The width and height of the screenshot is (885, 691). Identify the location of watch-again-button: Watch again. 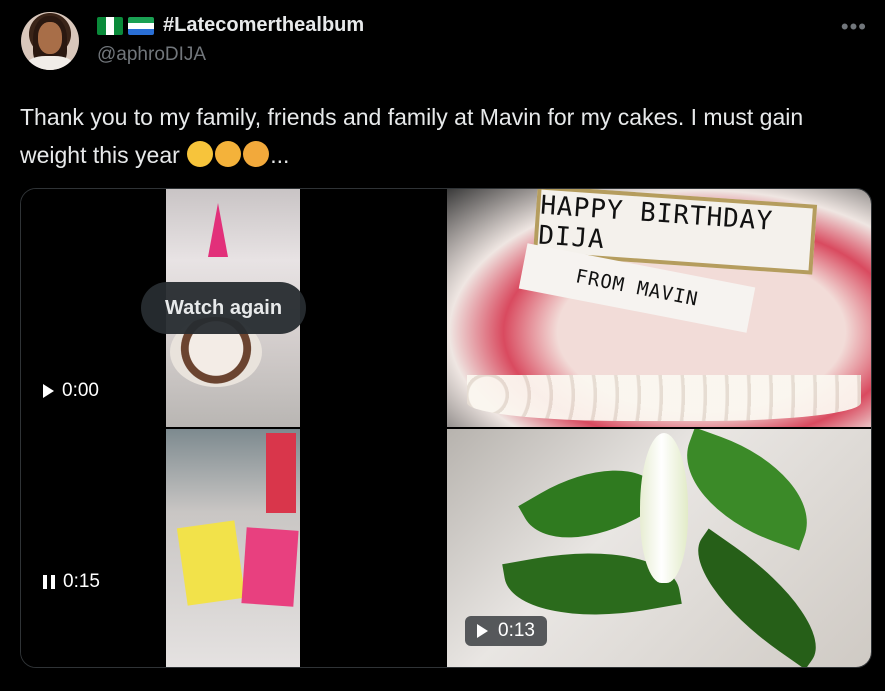
(224, 308).